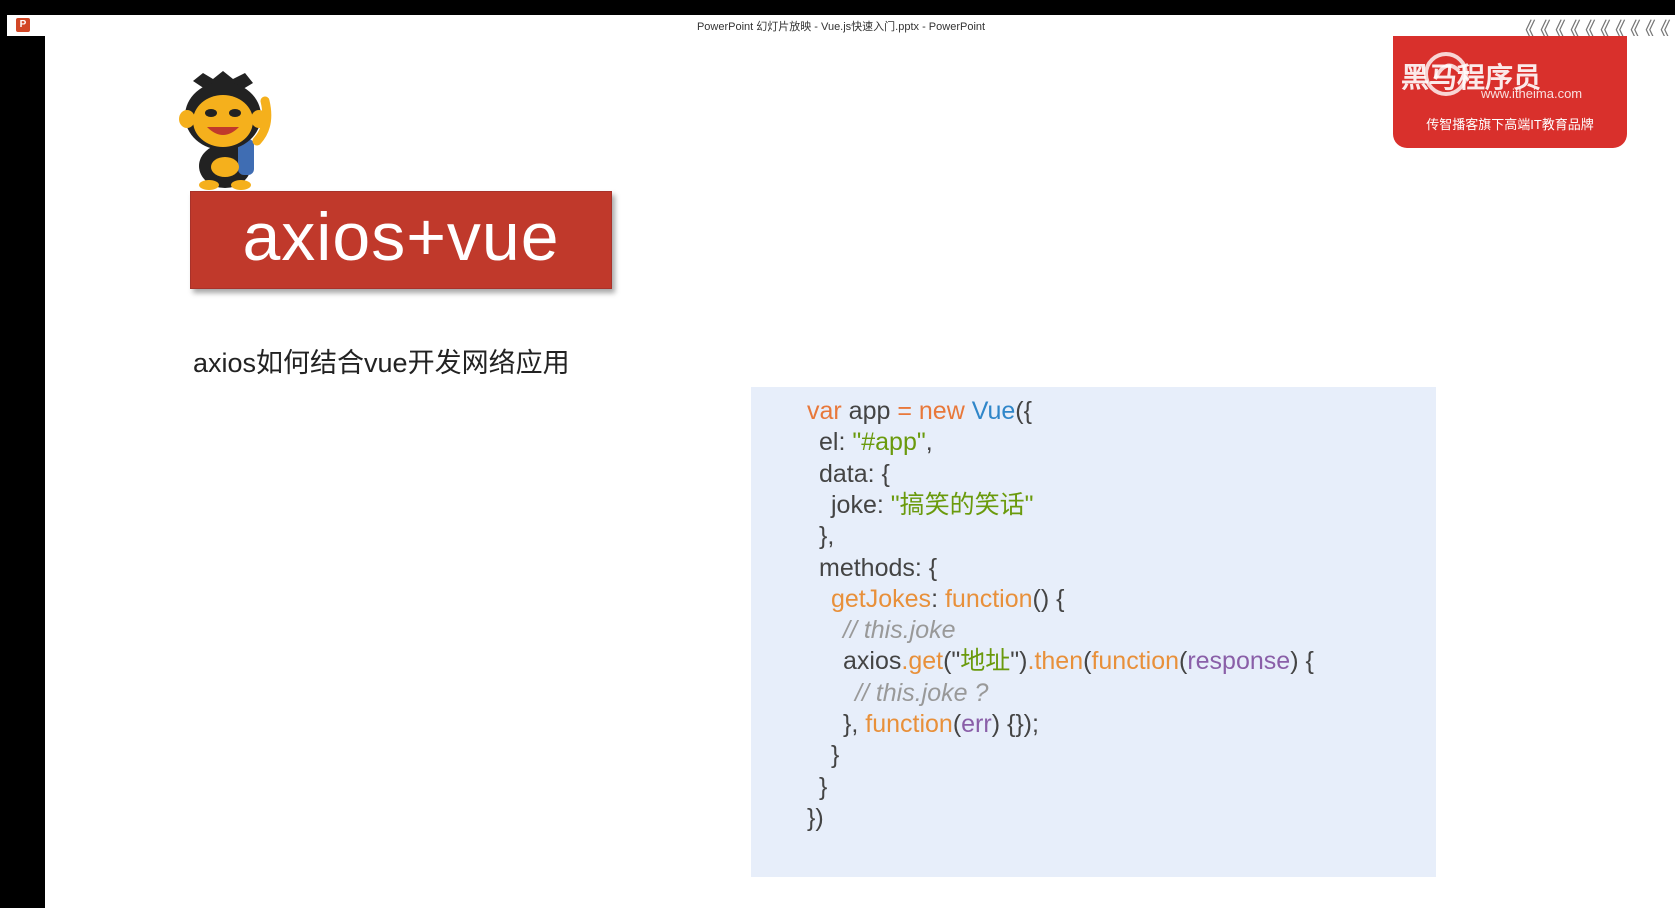  What do you see at coordinates (854, 473) in the screenshot?
I see `code-line: data: {` at bounding box center [854, 473].